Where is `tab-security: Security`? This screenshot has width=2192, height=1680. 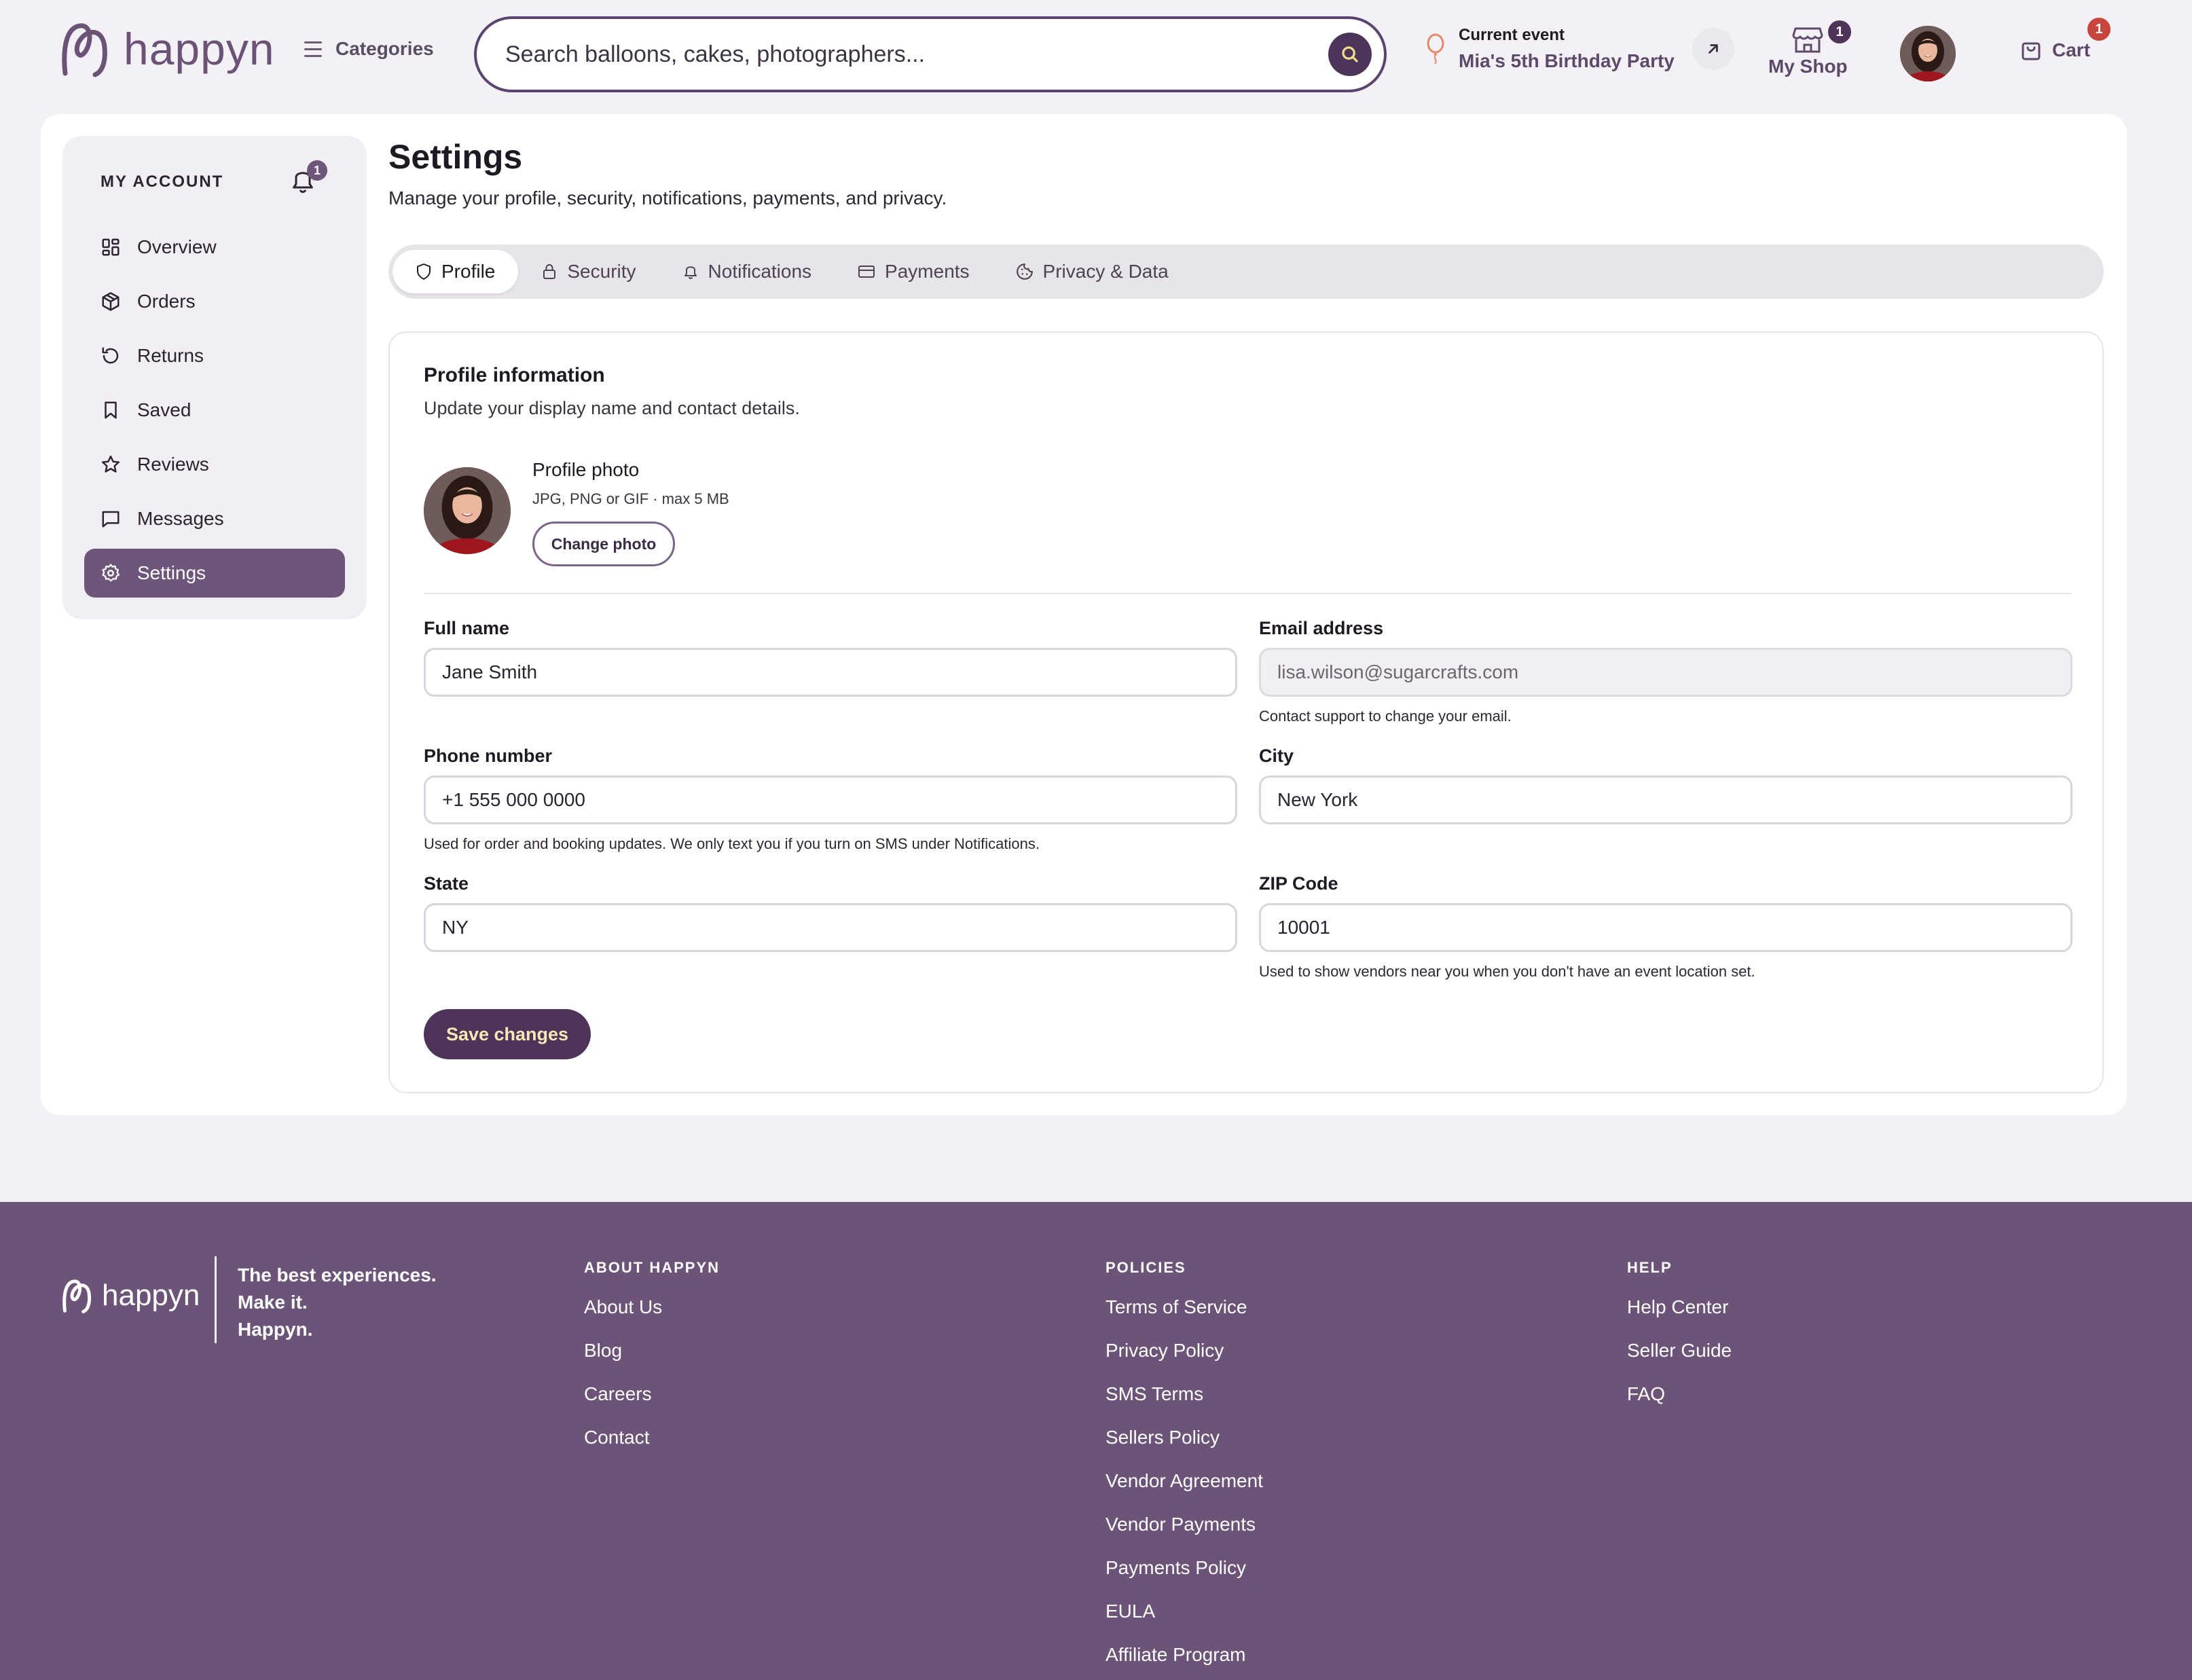 tab-security: Security is located at coordinates (588, 271).